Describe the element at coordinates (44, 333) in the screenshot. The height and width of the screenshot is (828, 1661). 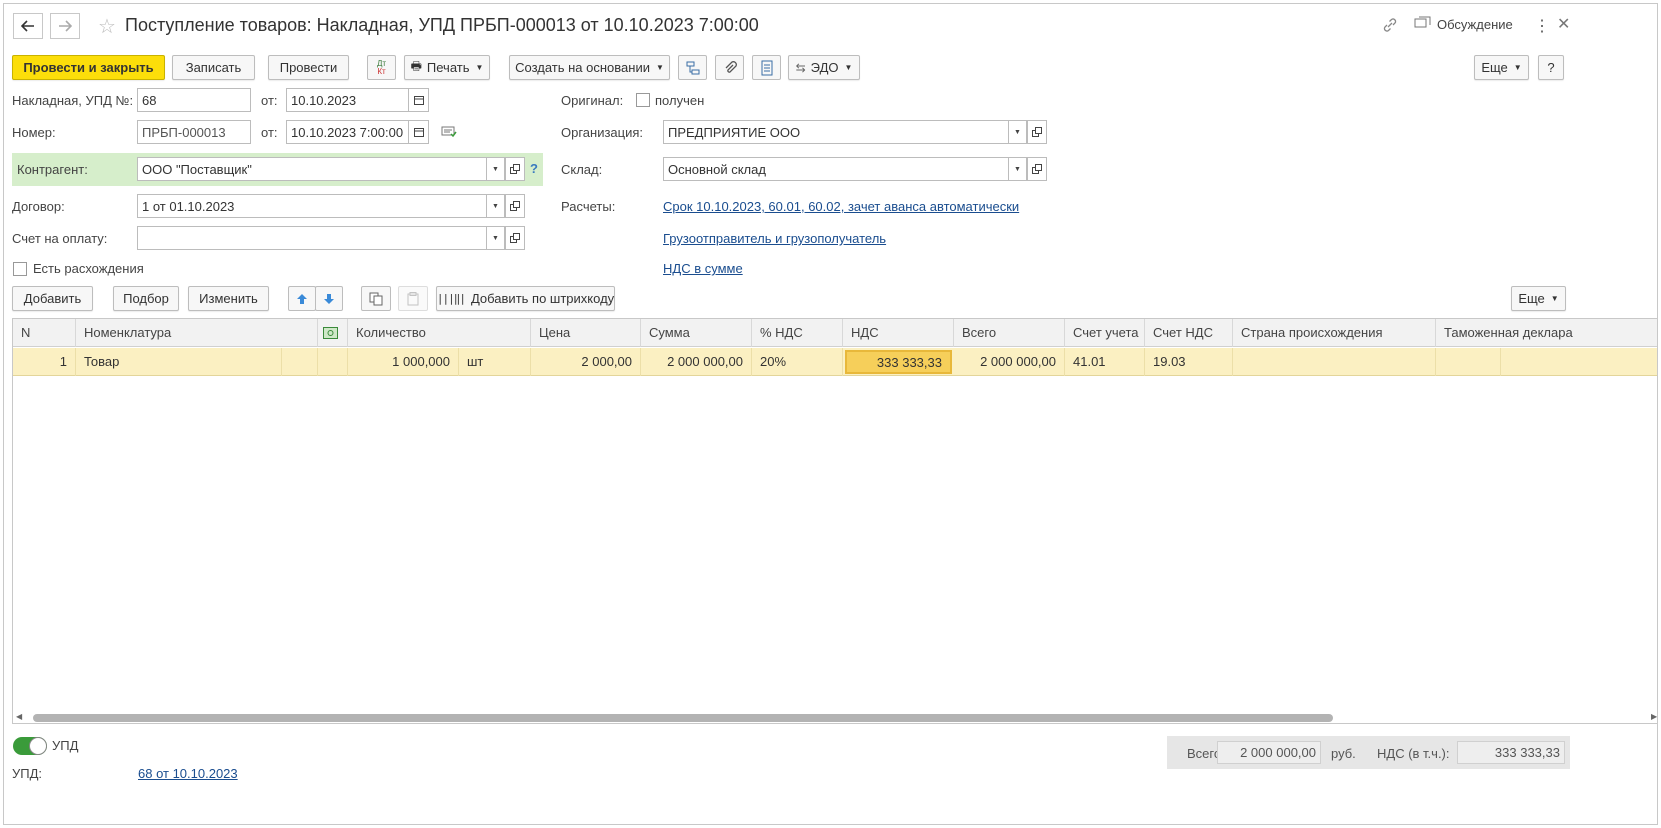
I see `col-n: N` at that location.